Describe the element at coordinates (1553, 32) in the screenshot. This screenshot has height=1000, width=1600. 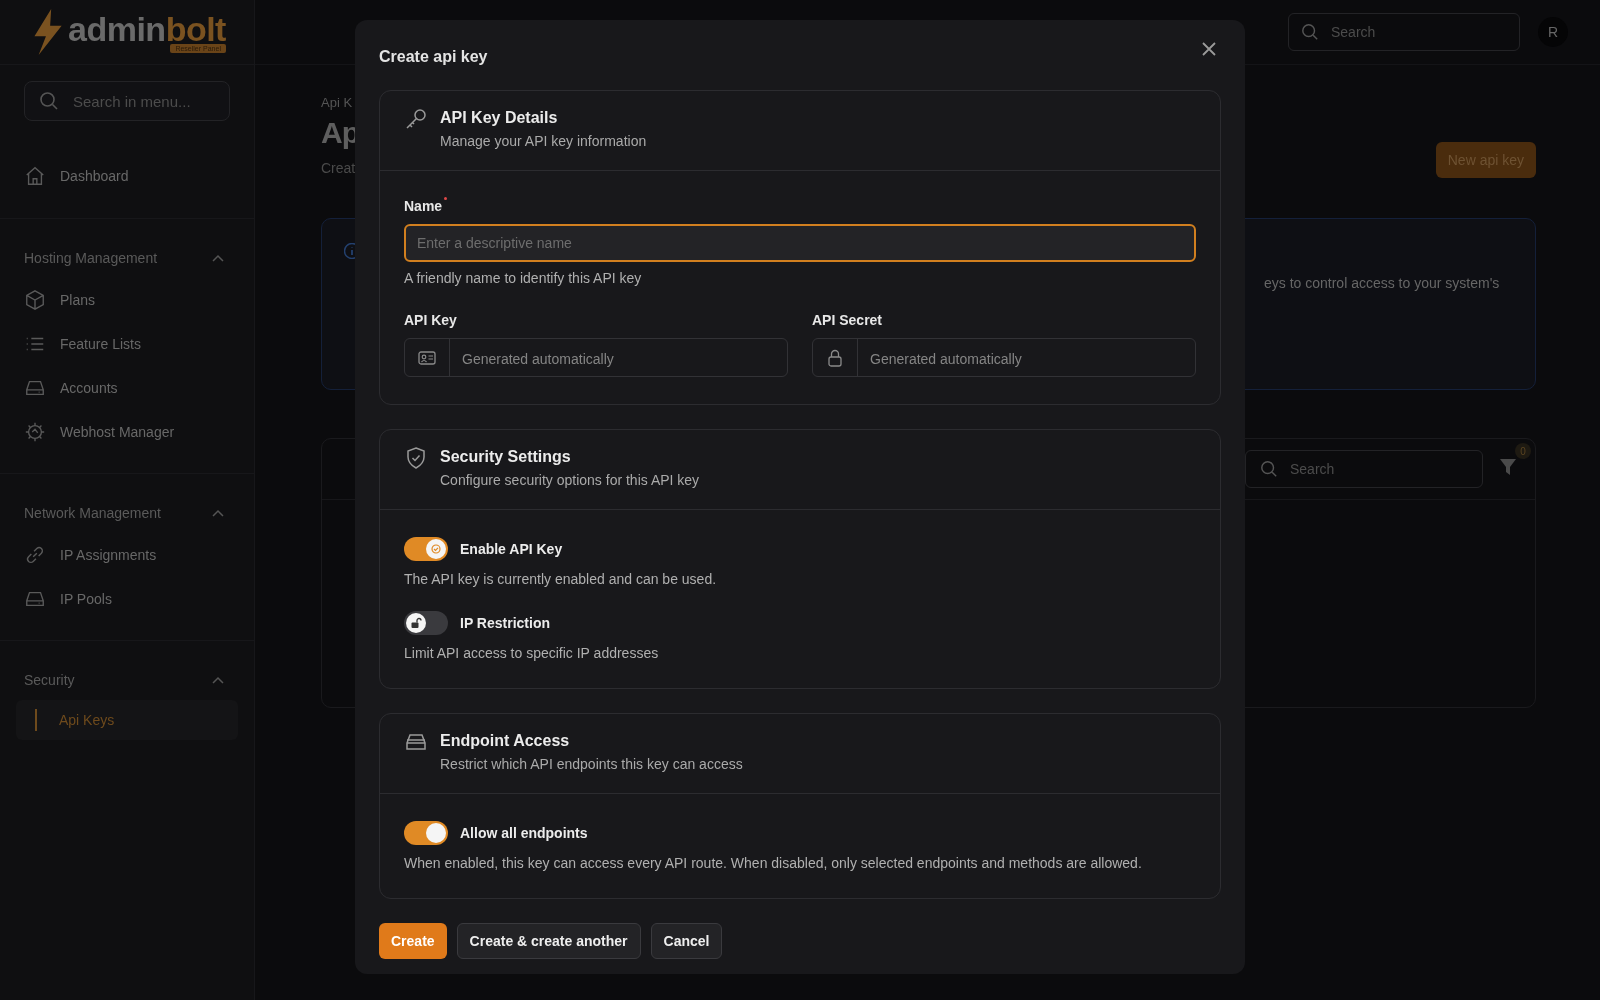
I see `user-avatar: R` at that location.